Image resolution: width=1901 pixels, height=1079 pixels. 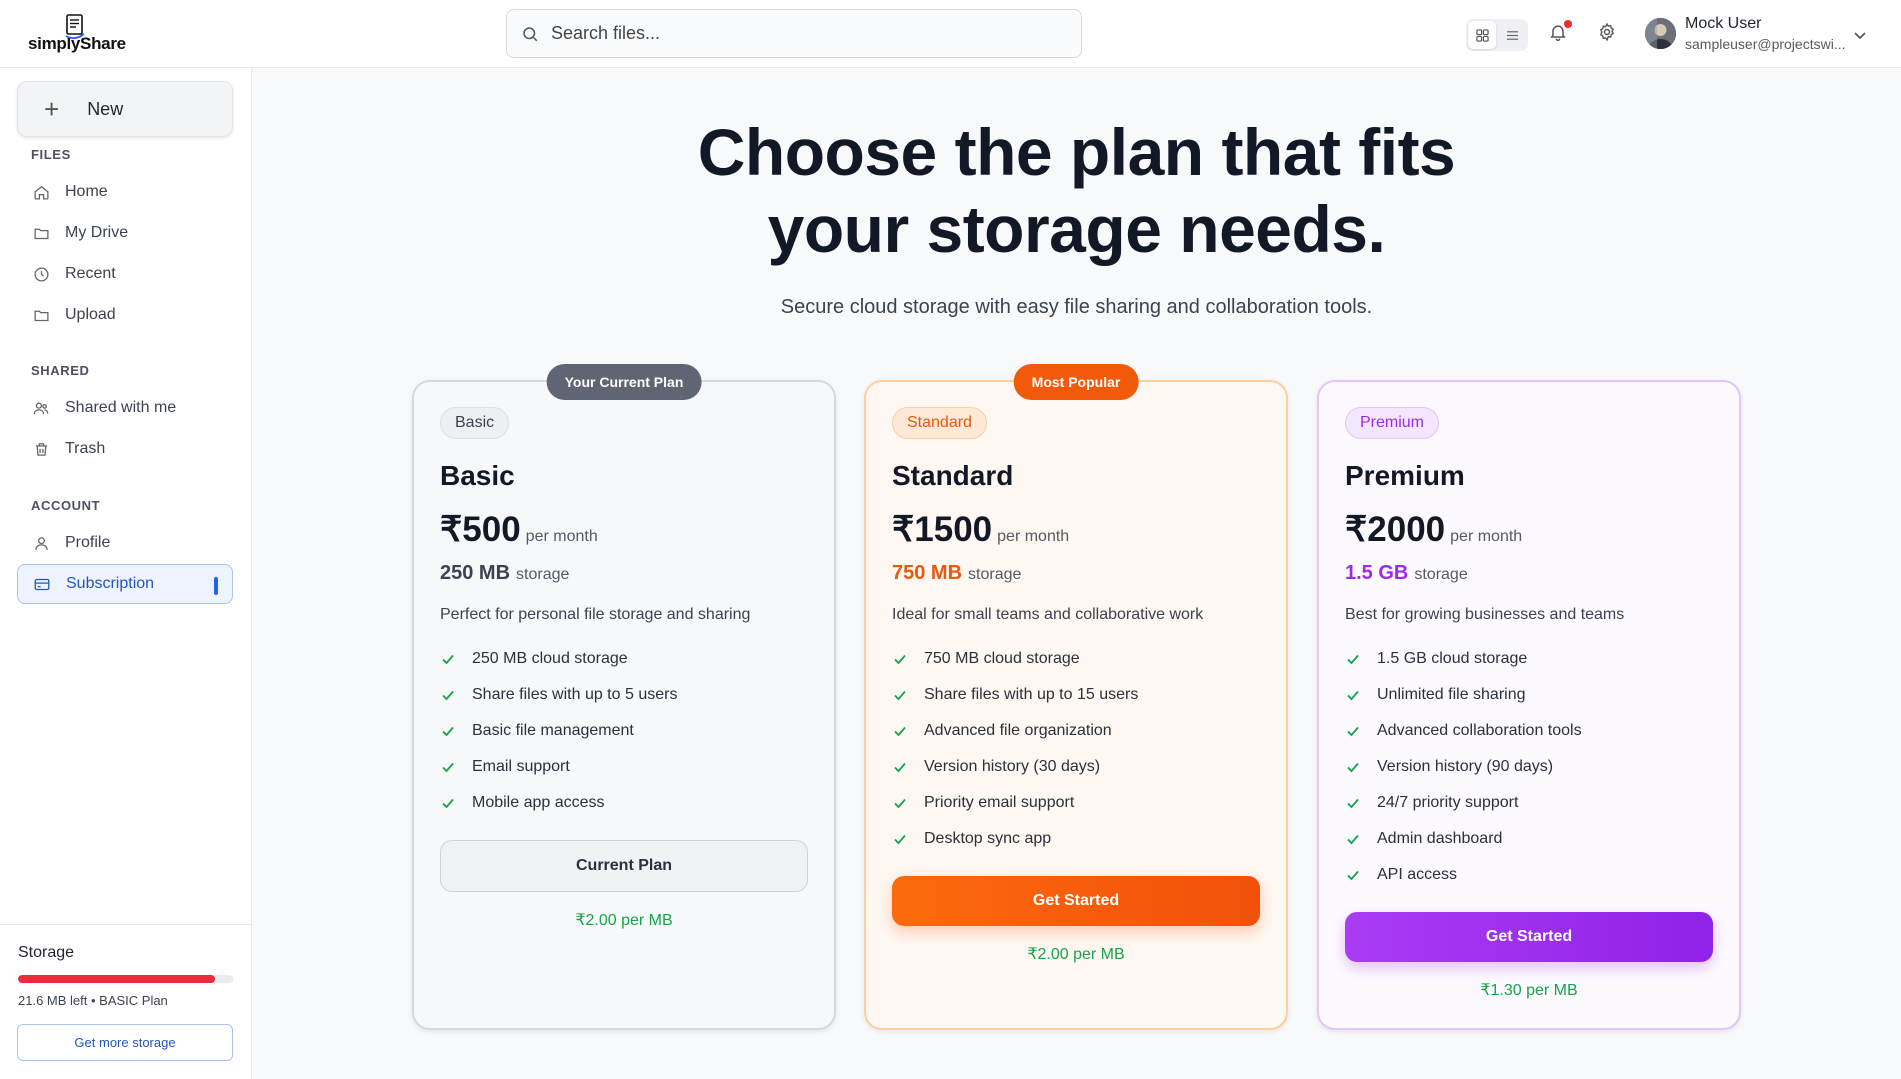 What do you see at coordinates (125, 274) in the screenshot?
I see `sidebar-item-recent: Recent` at bounding box center [125, 274].